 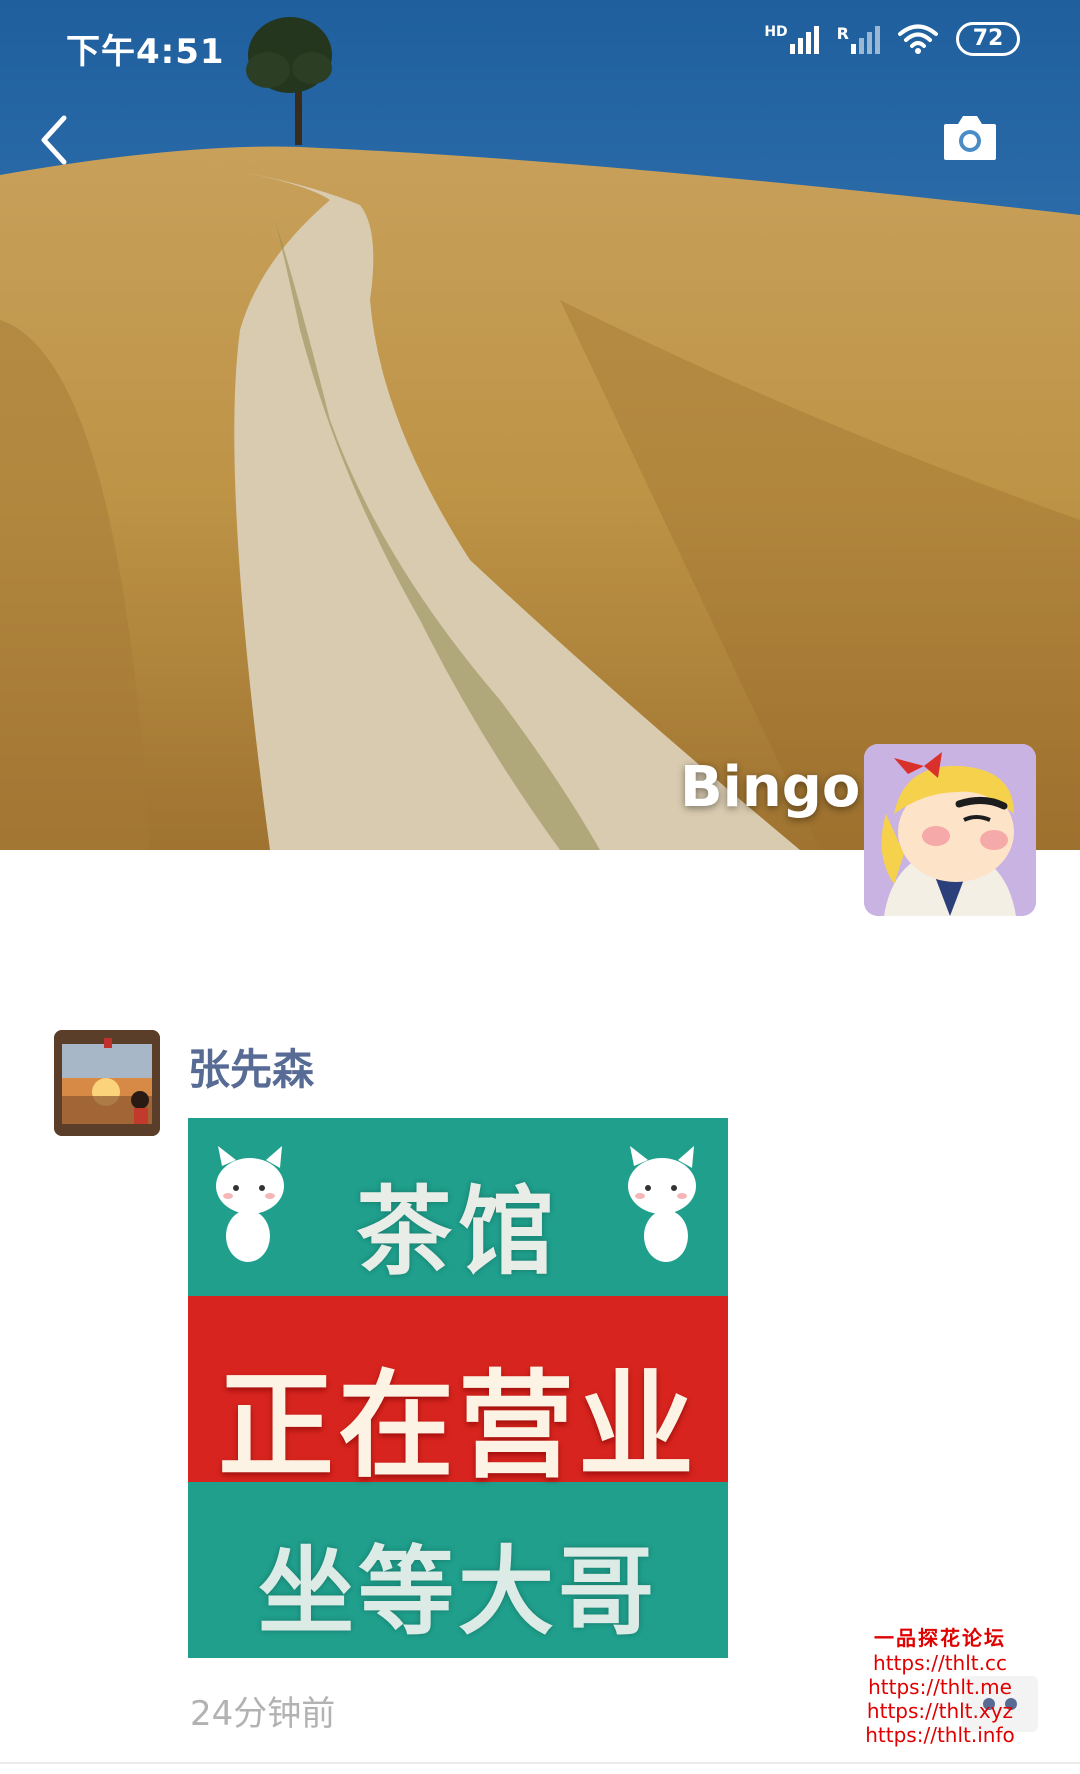 I want to click on post-author-avatar, so click(x=107, y=1083).